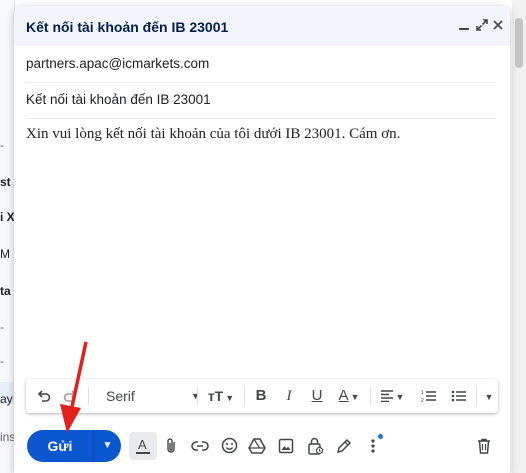 The height and width of the screenshot is (473, 526). Describe the element at coordinates (289, 396) in the screenshot. I see `italic-button: I` at that location.